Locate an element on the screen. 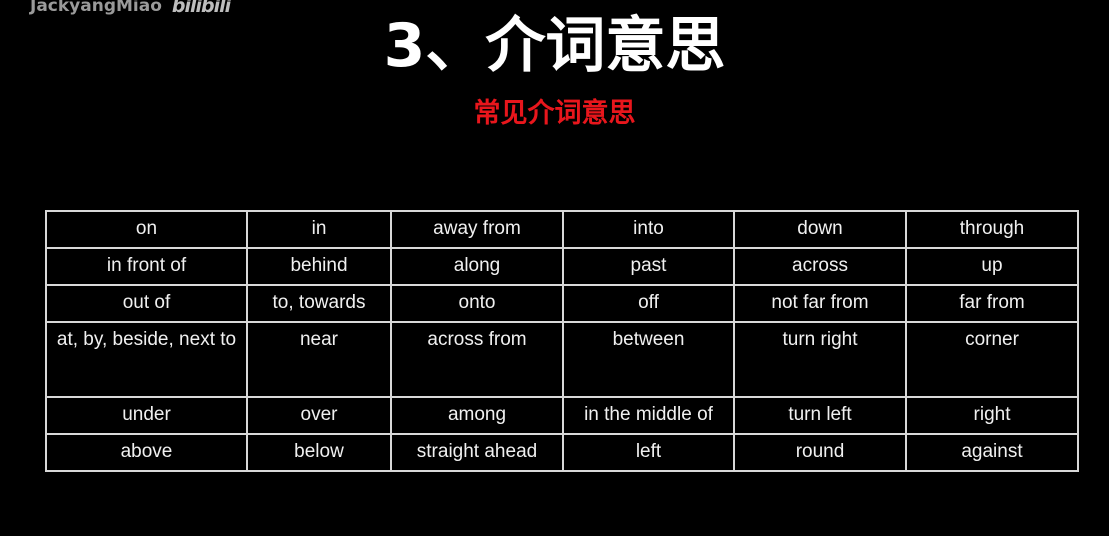  table-cell: past is located at coordinates (648, 266).